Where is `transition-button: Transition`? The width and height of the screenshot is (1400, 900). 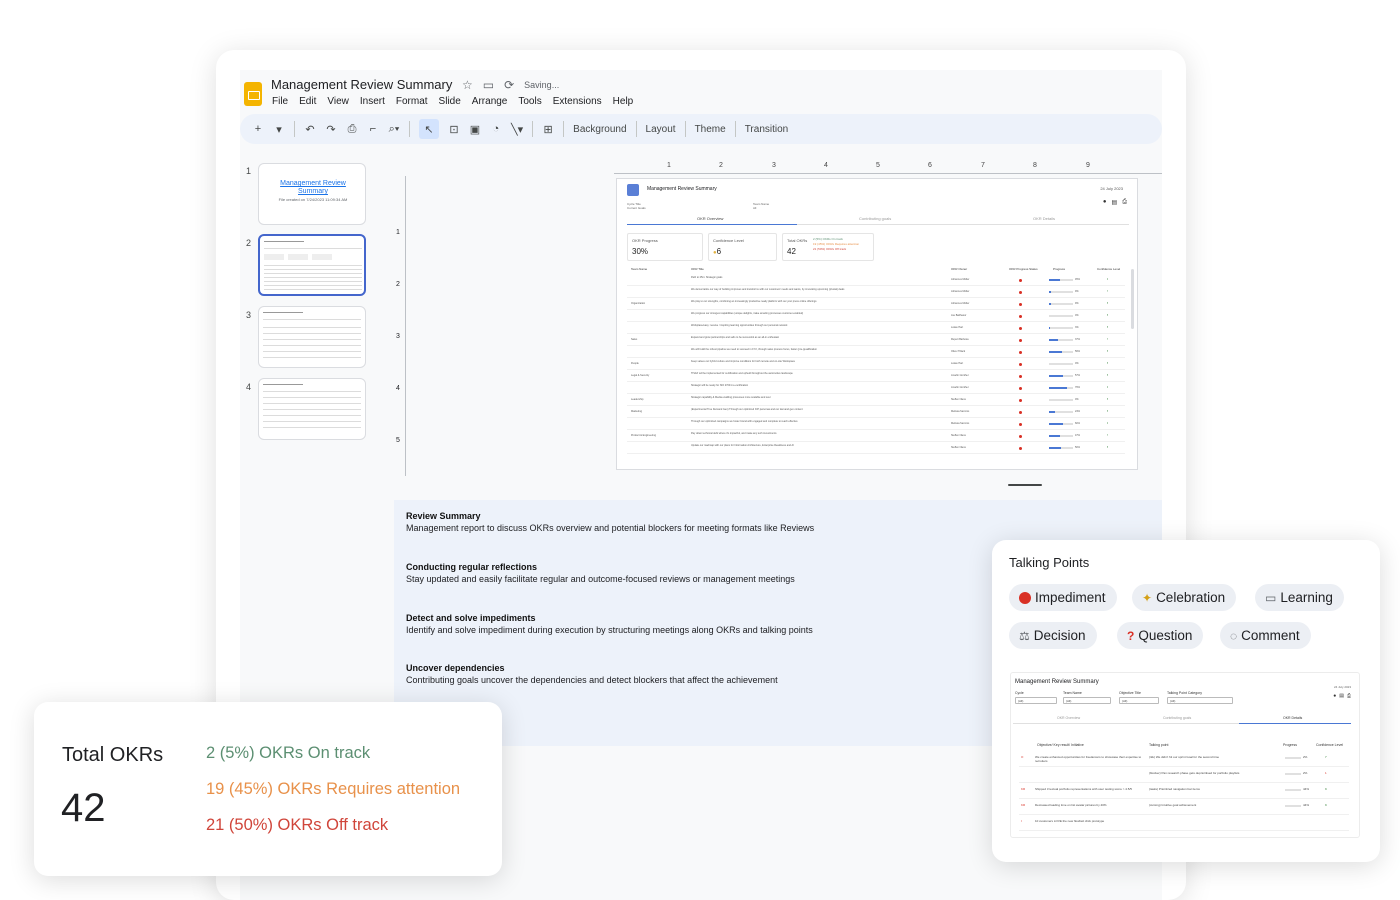
transition-button: Transition is located at coordinates (767, 129).